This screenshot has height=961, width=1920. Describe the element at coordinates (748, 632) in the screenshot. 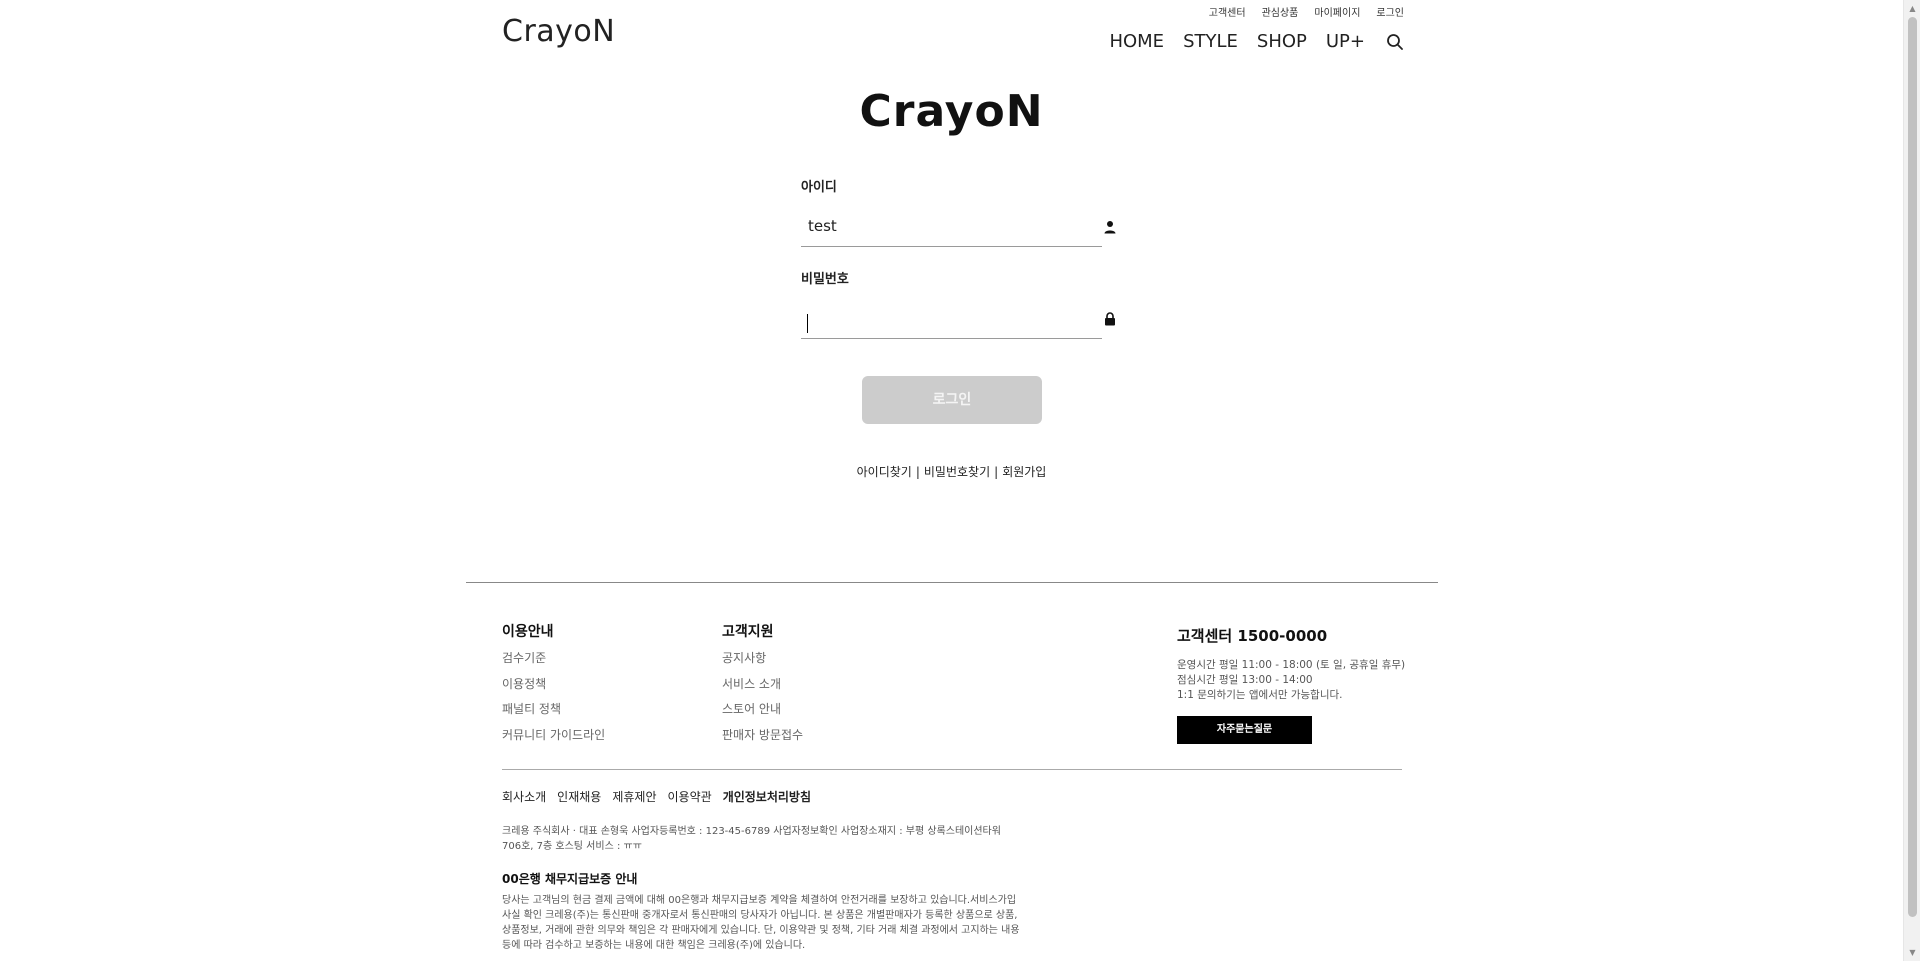

I see `footer-support-title: 고객지원` at that location.